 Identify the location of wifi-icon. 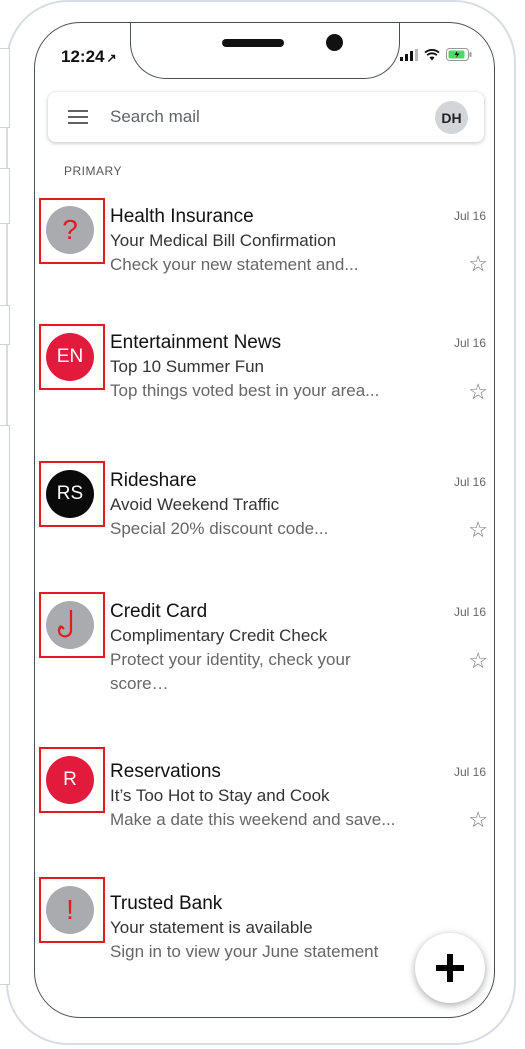
(432, 54).